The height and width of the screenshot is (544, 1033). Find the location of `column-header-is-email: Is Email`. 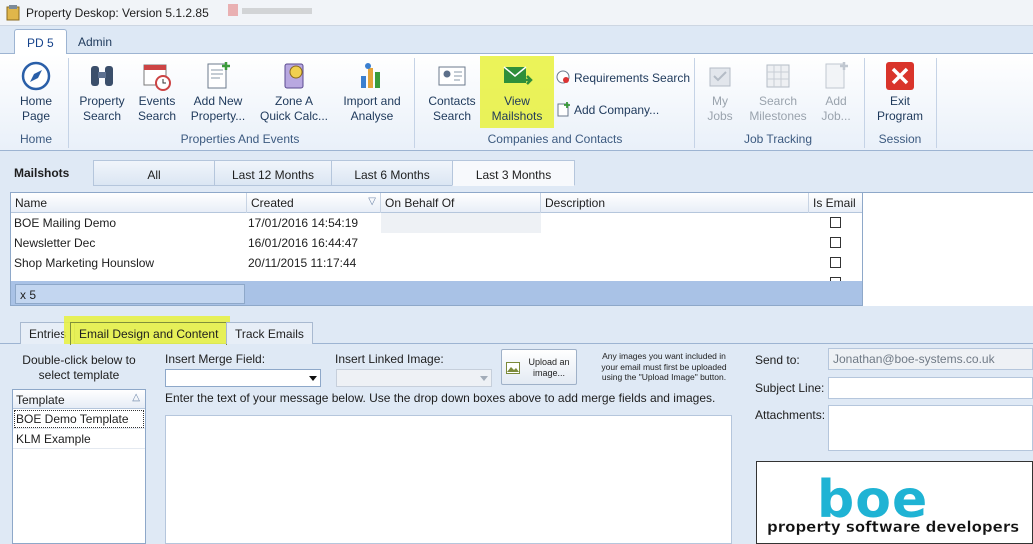

column-header-is-email: Is Email is located at coordinates (835, 203).